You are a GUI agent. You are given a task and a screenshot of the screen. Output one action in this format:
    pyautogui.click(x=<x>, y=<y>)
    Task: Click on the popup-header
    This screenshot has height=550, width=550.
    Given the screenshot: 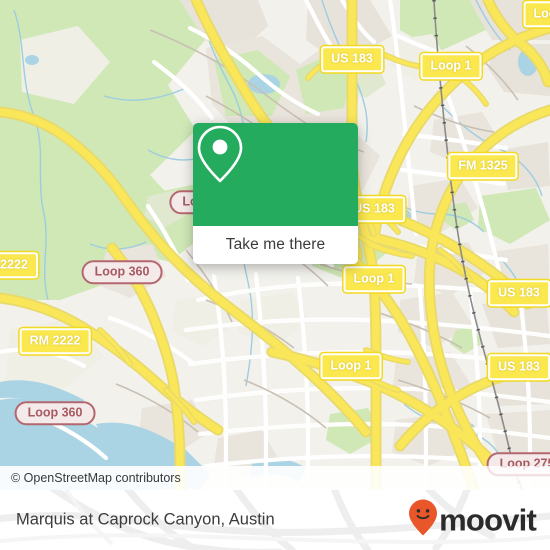 What is the action you would take?
    pyautogui.click(x=275, y=174)
    